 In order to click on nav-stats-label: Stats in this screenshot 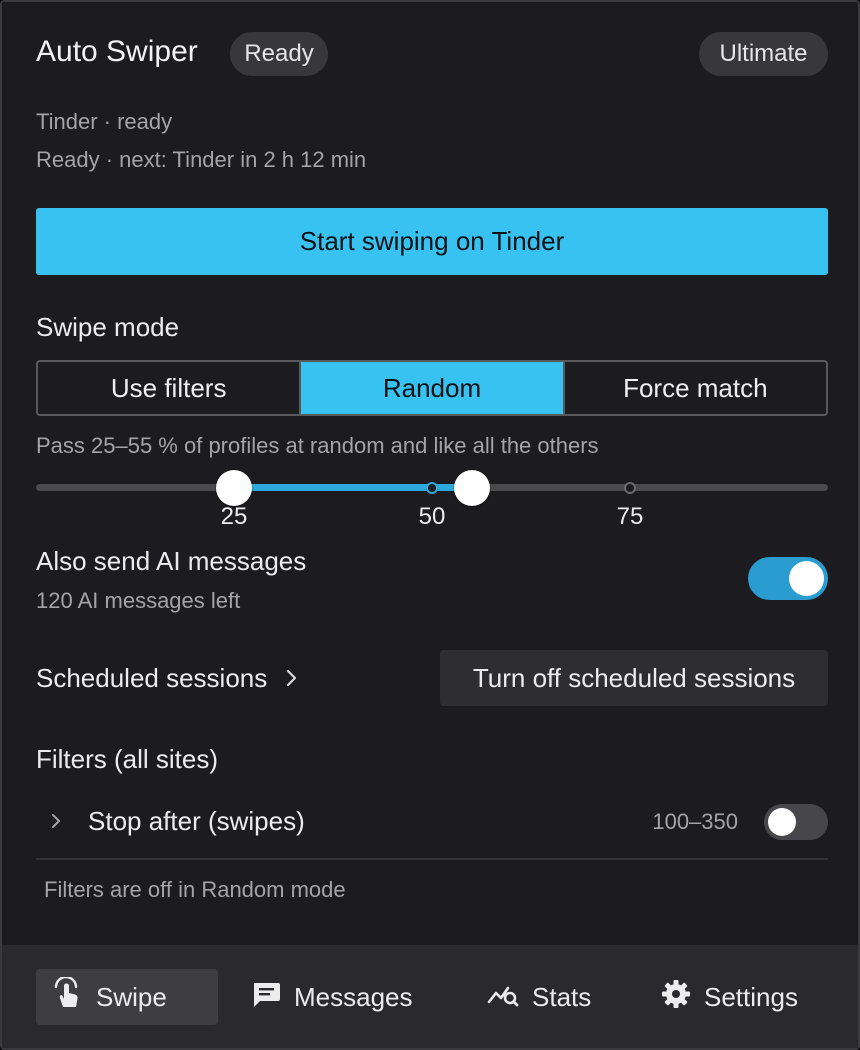, I will do `click(562, 996)`.